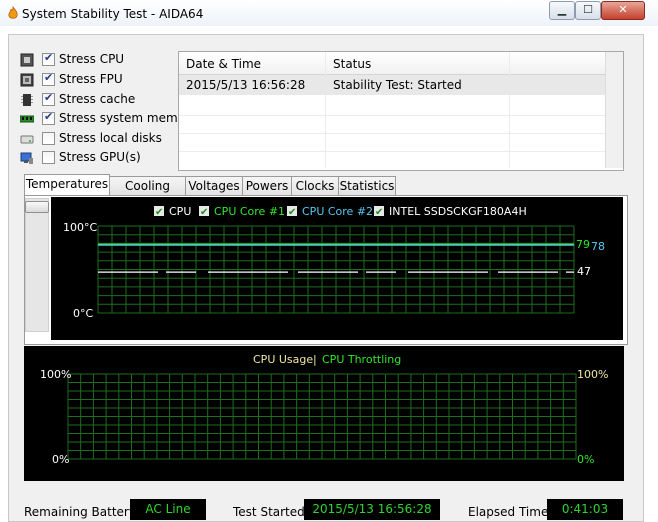 This screenshot has width=658, height=522. Describe the element at coordinates (585, 459) in the screenshot. I see `usage-right-min: 0%` at that location.